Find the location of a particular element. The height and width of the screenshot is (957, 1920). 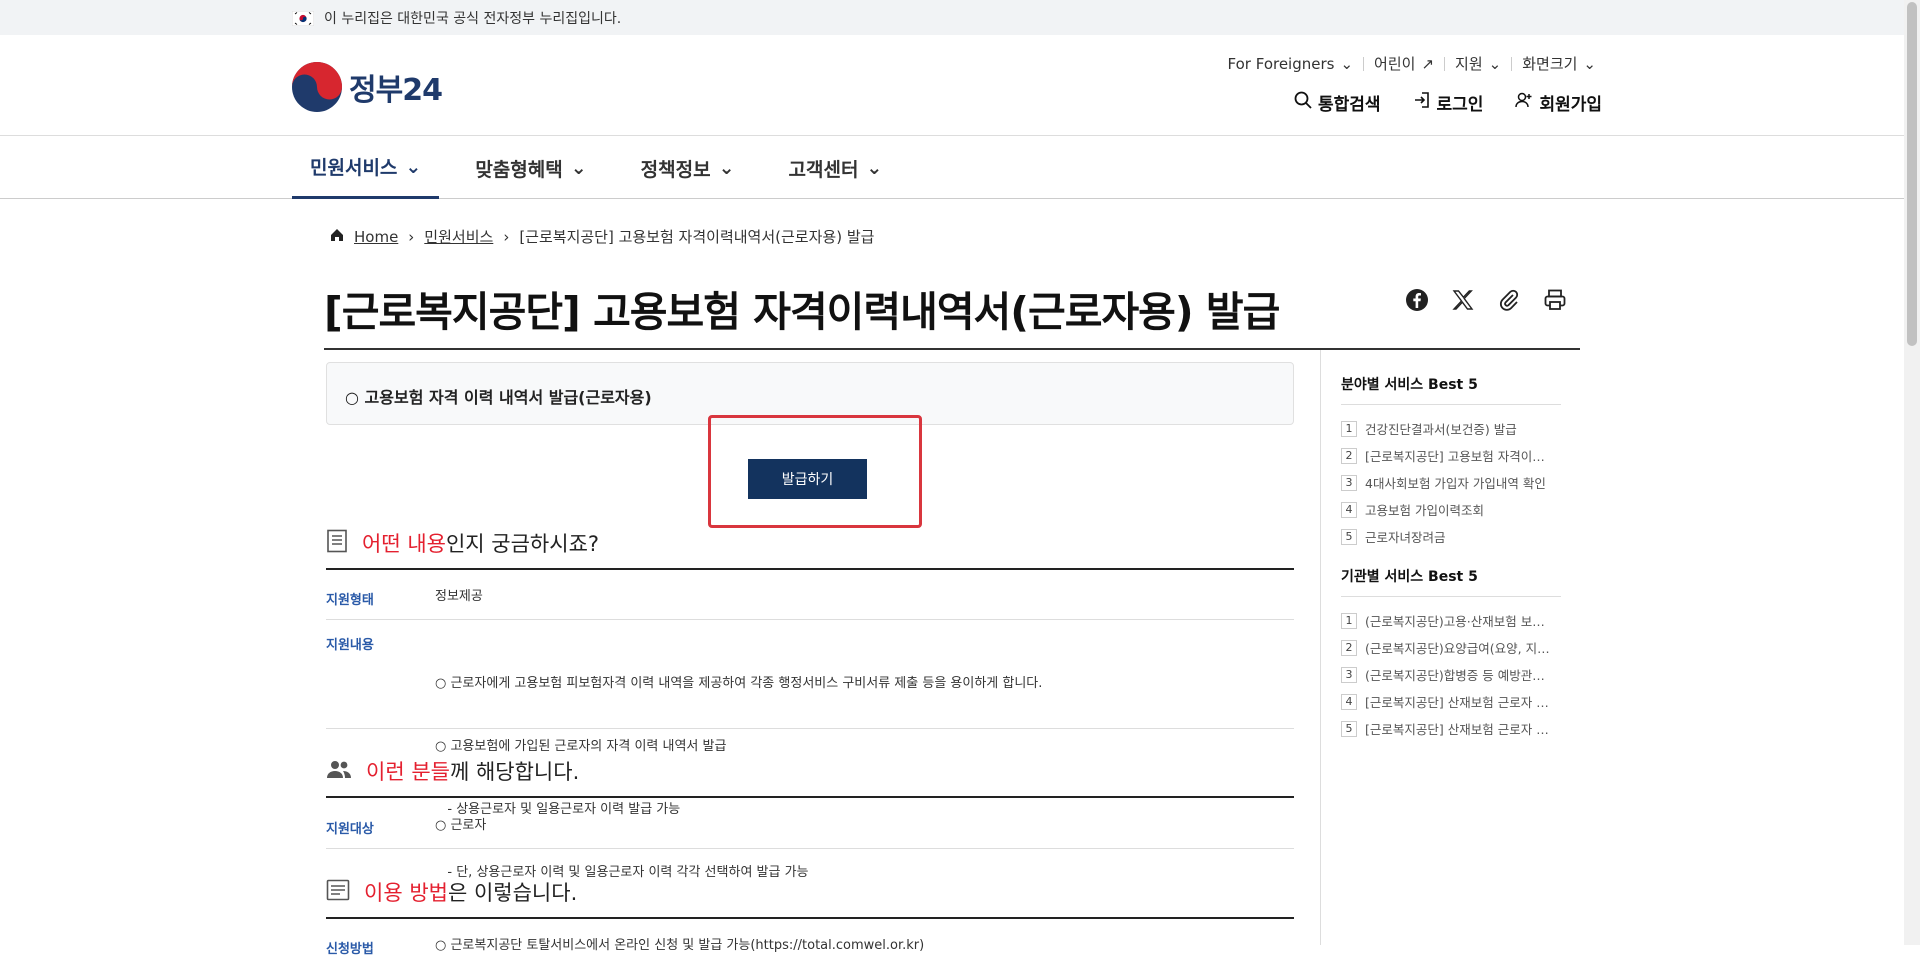

for-foreigners-label: For Foreigners is located at coordinates (1281, 63).